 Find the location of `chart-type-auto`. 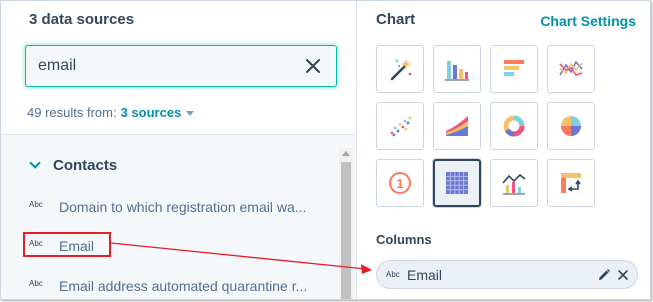

chart-type-auto is located at coordinates (400, 69).